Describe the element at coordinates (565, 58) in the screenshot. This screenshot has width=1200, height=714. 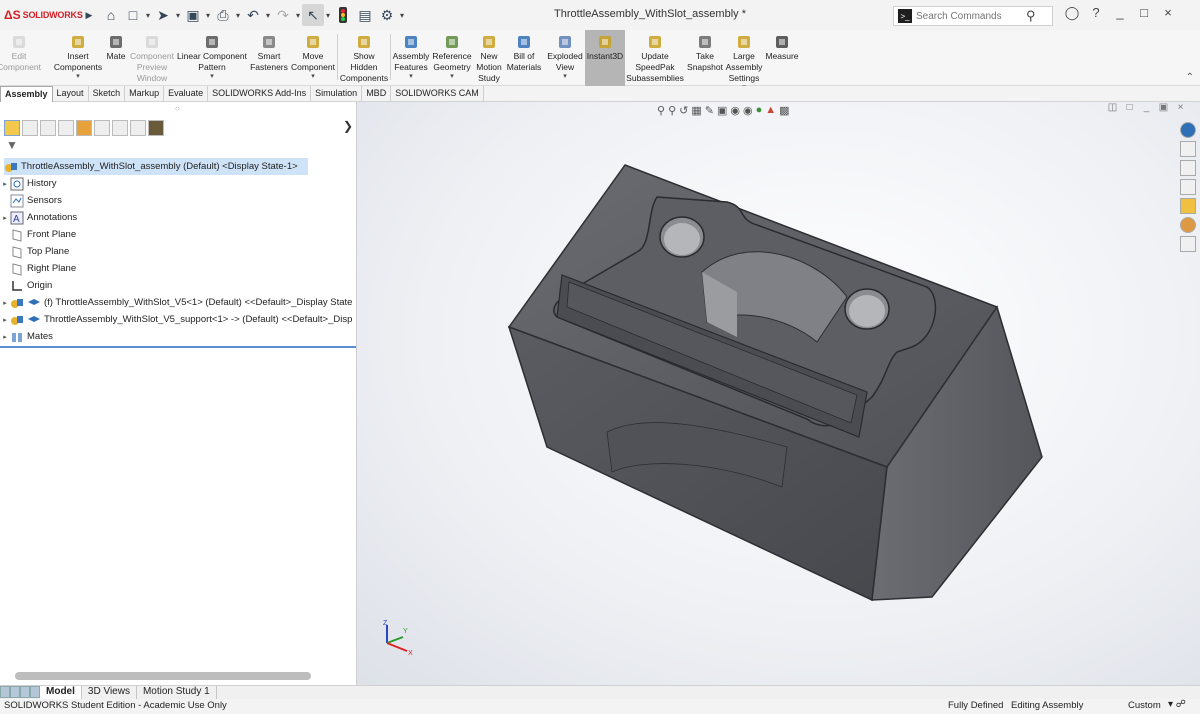
I see `exploded-view-button: Exploded View ▾` at that location.